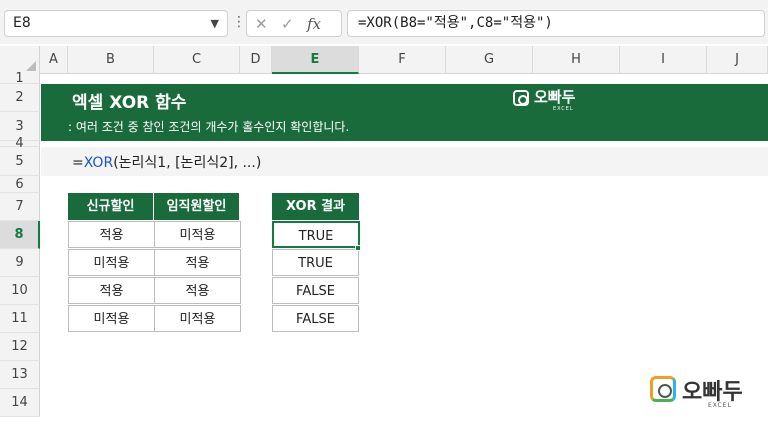 The image size is (768, 432). Describe the element at coordinates (256, 60) in the screenshot. I see `column-header-D: D` at that location.